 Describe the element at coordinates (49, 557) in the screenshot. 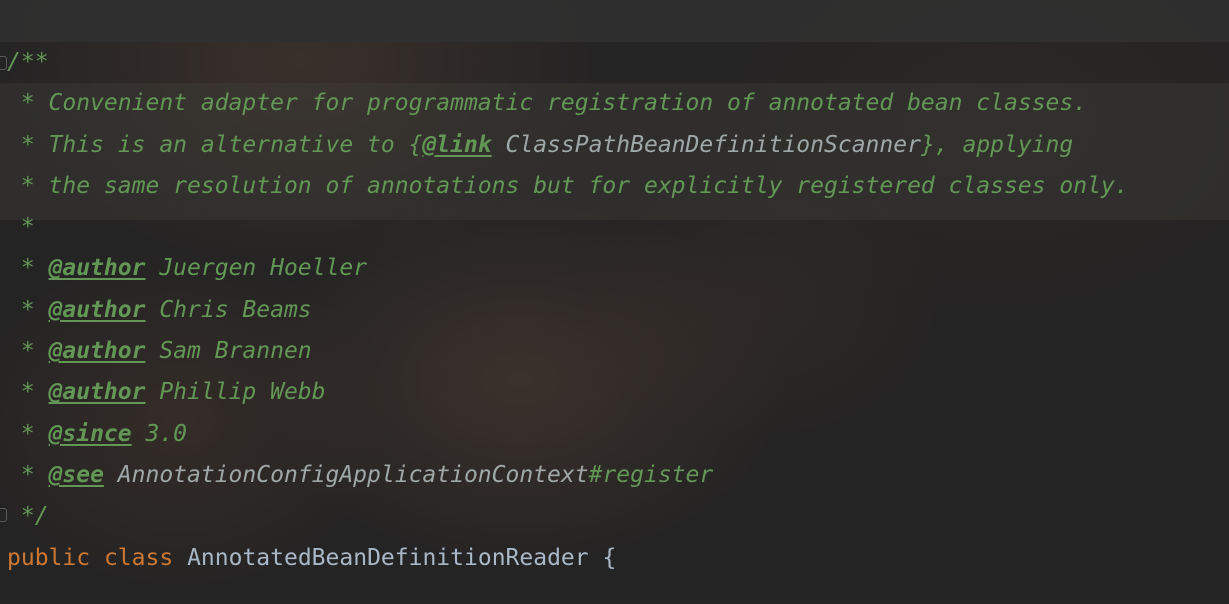

I see `keyword-public: public` at that location.